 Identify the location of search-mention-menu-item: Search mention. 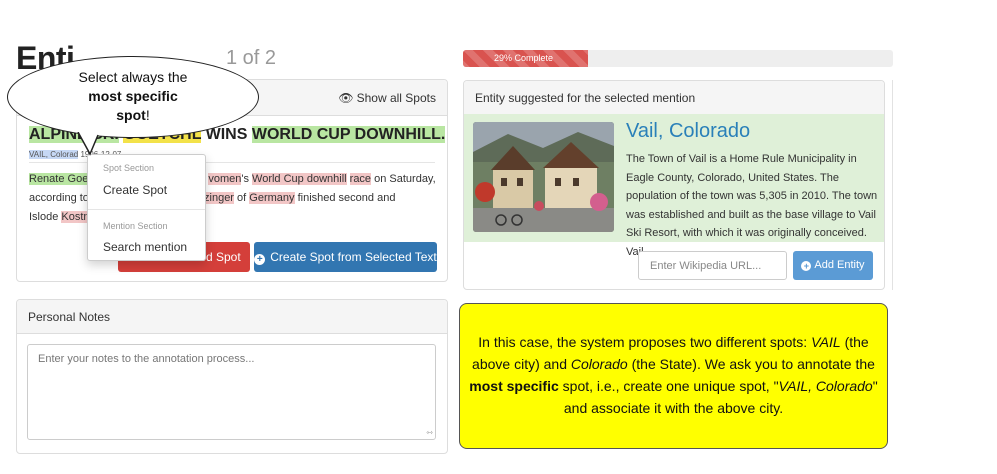
(145, 247).